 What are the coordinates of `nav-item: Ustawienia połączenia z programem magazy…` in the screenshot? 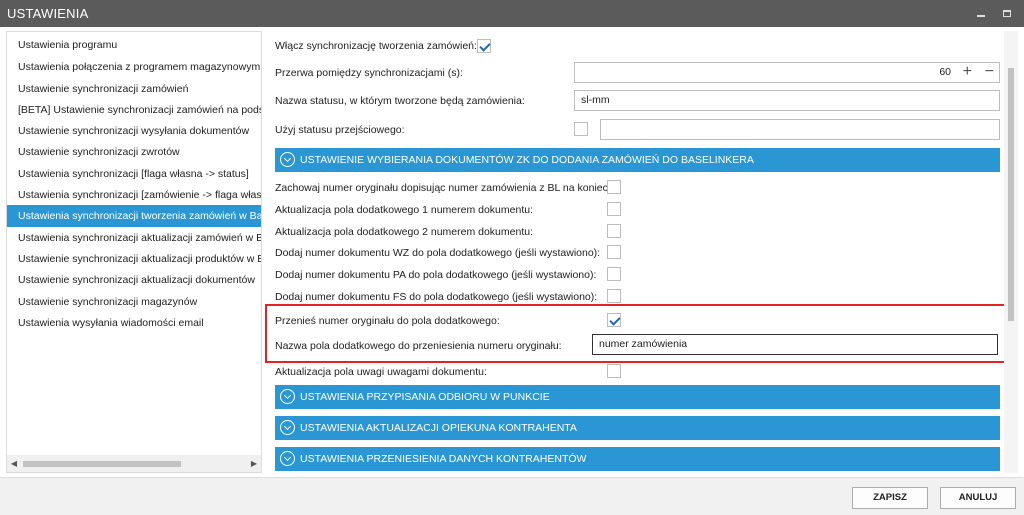 It's located at (134, 67).